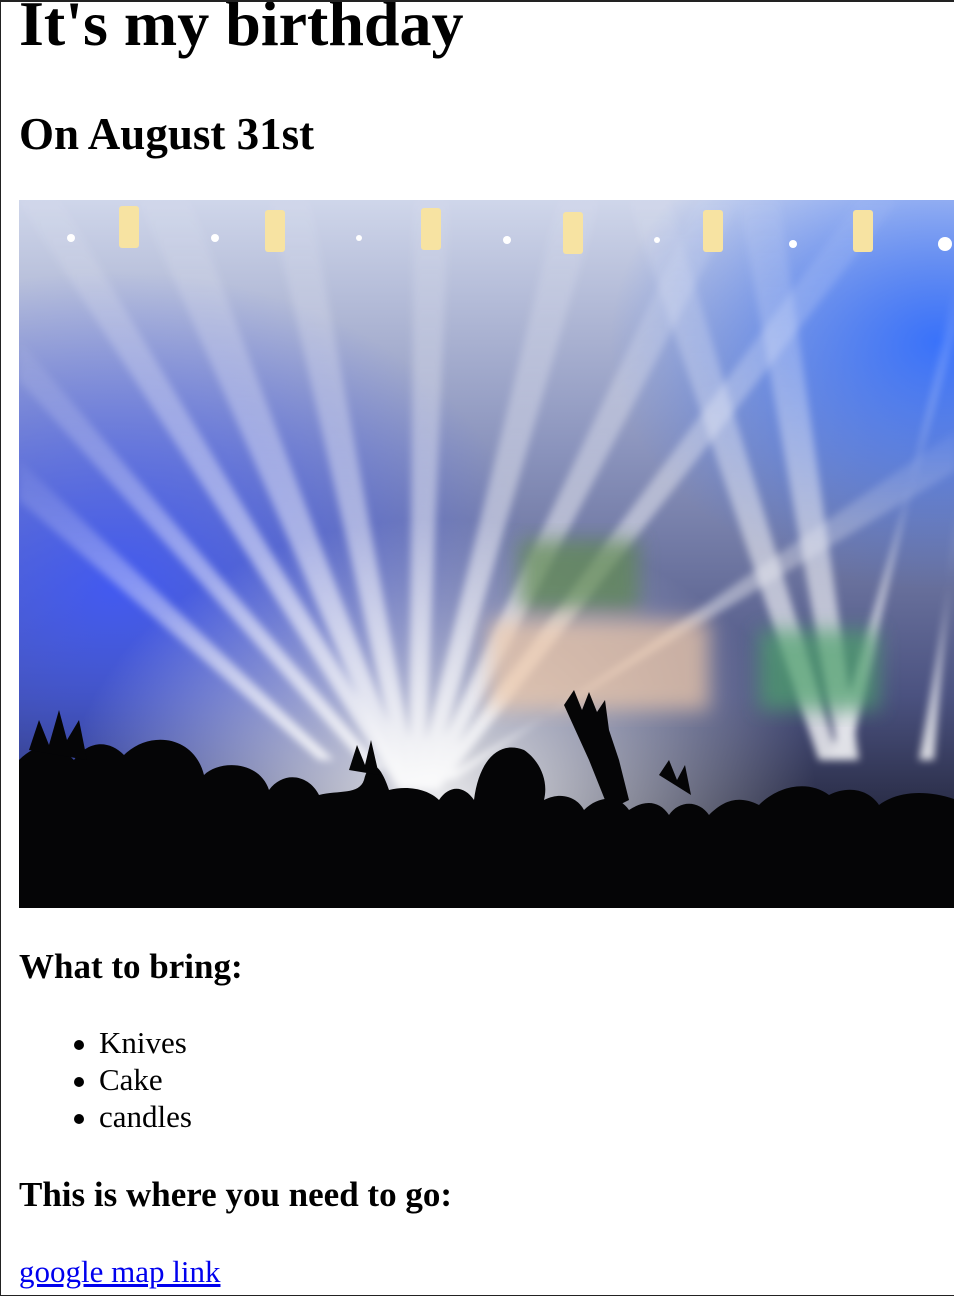  I want to click on list-item: Knives, so click(105, 1042).